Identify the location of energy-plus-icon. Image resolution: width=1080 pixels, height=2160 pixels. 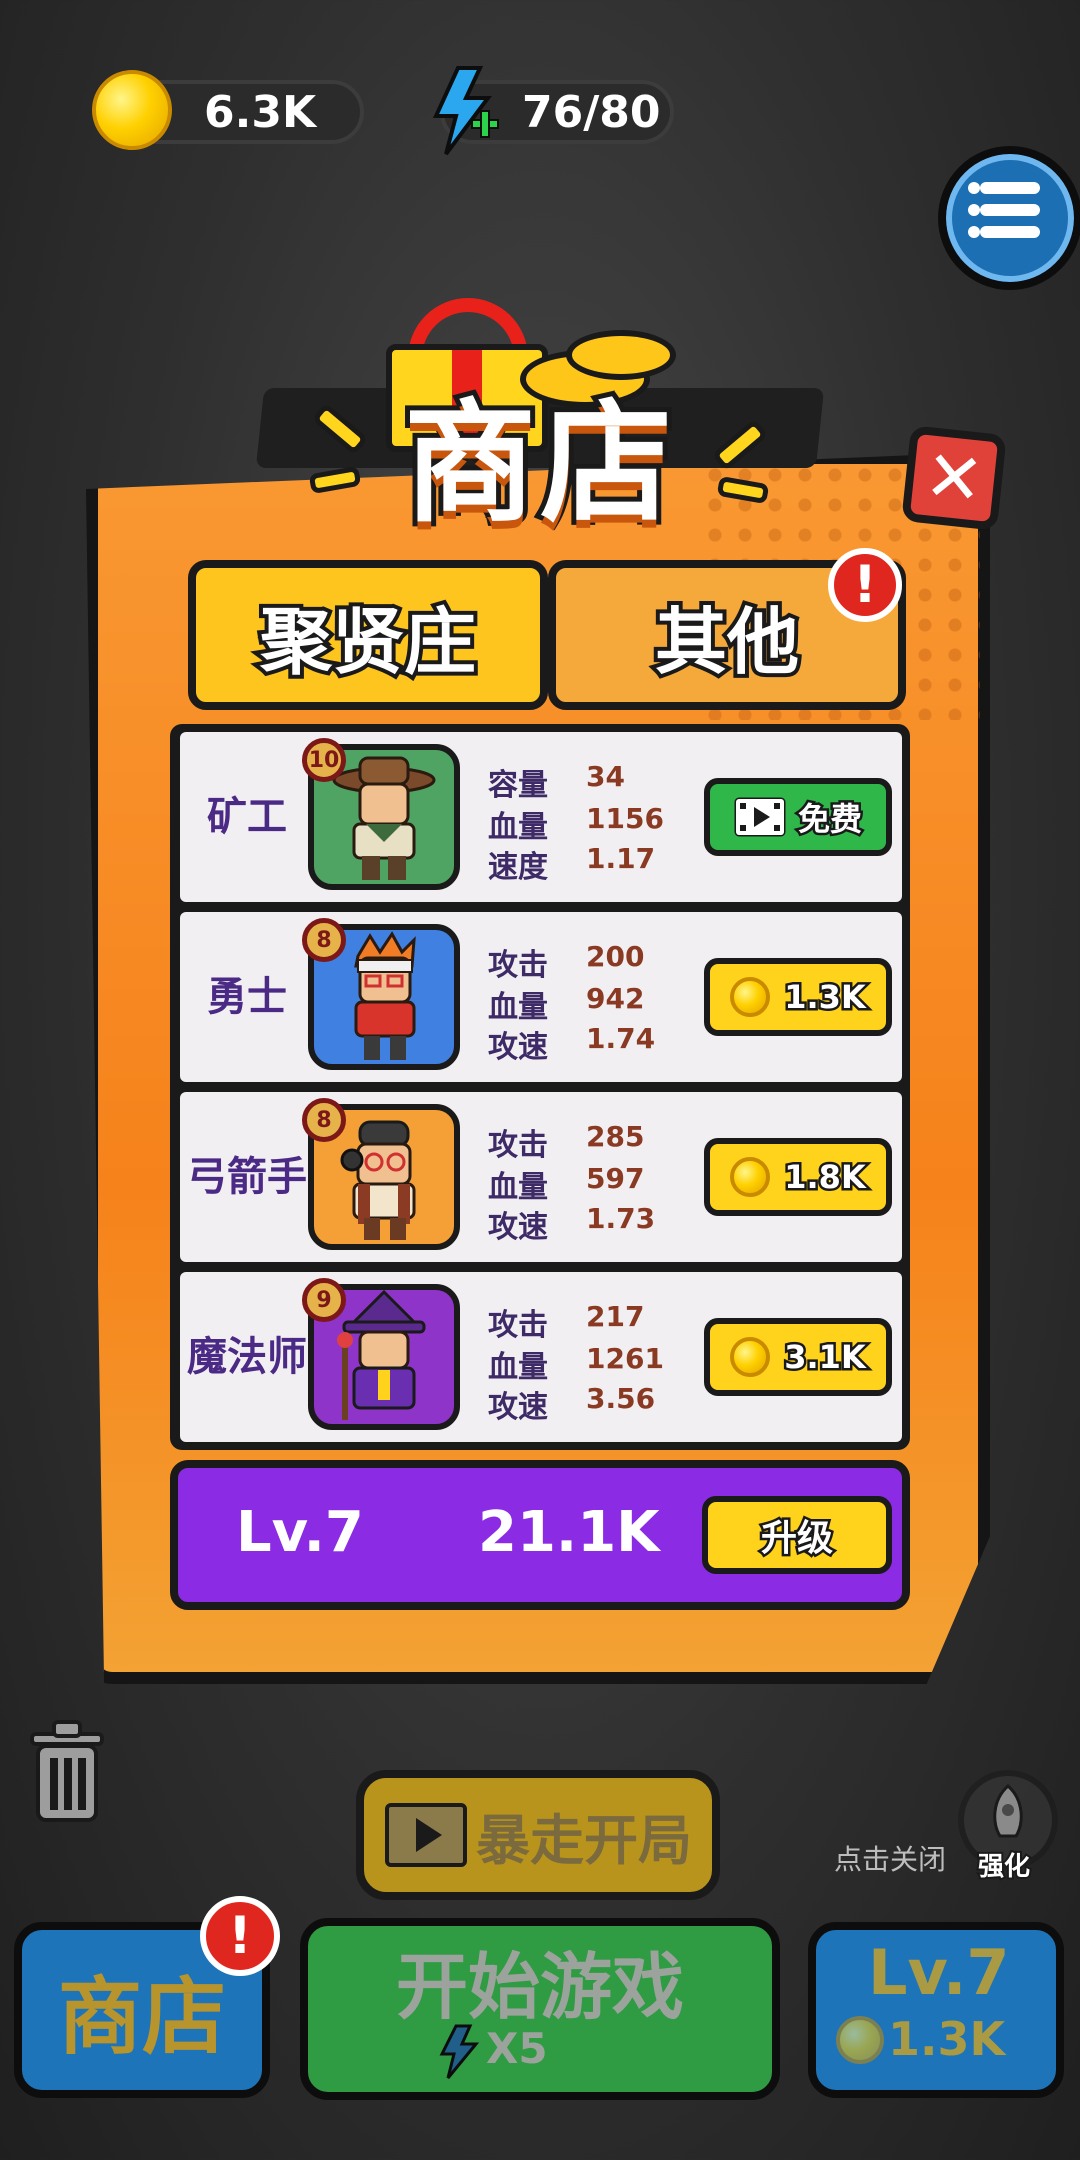
(465, 111).